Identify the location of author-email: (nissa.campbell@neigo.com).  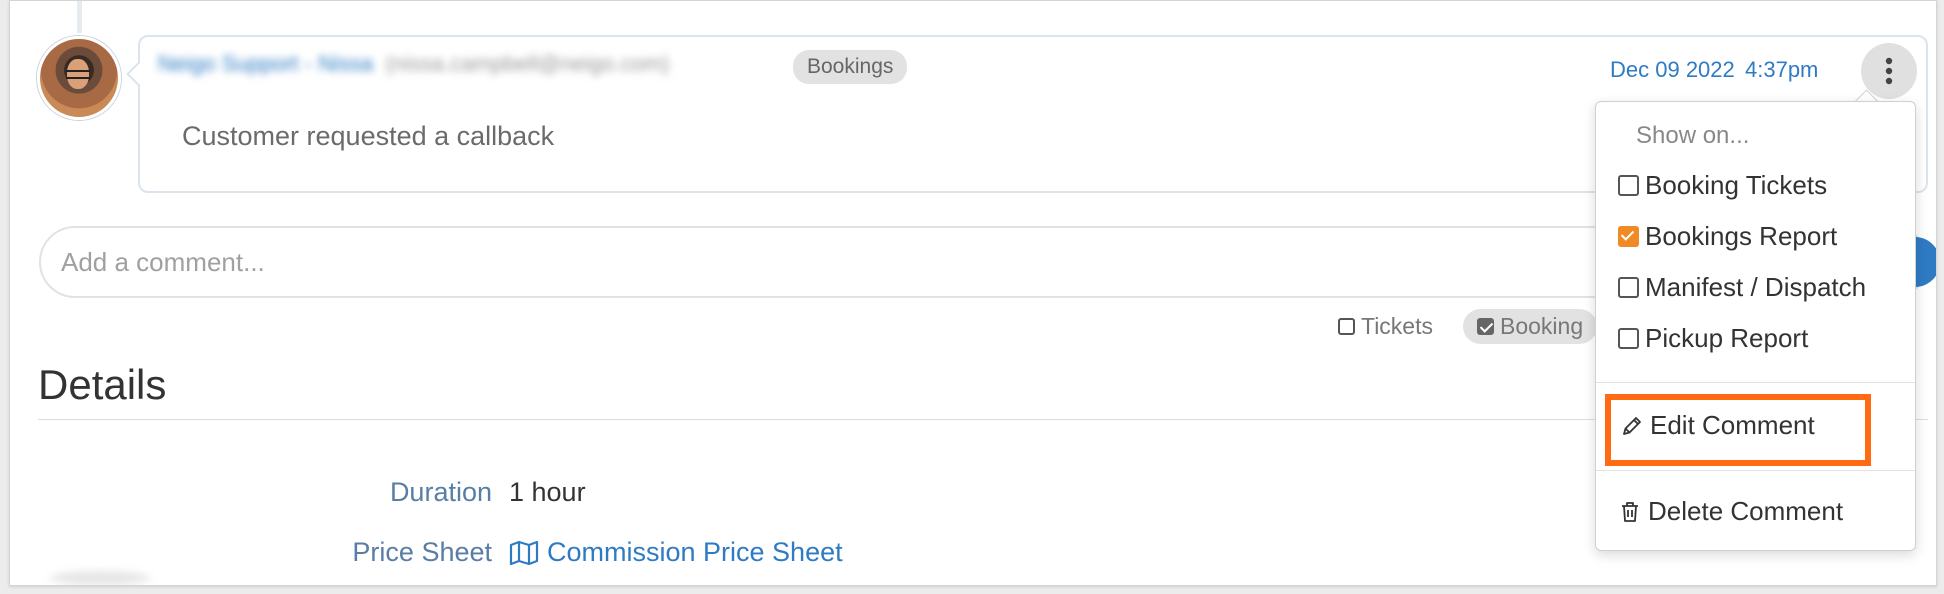
(527, 63).